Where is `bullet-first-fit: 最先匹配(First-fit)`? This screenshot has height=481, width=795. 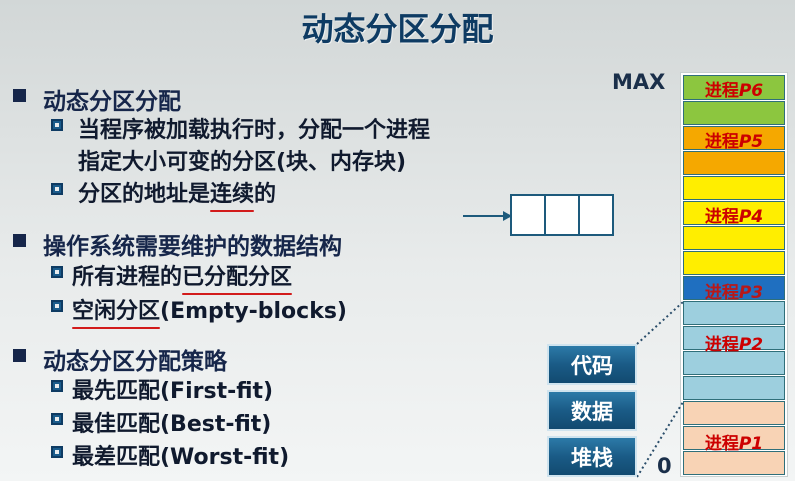 bullet-first-fit: 最先匹配(First-fit) is located at coordinates (173, 391).